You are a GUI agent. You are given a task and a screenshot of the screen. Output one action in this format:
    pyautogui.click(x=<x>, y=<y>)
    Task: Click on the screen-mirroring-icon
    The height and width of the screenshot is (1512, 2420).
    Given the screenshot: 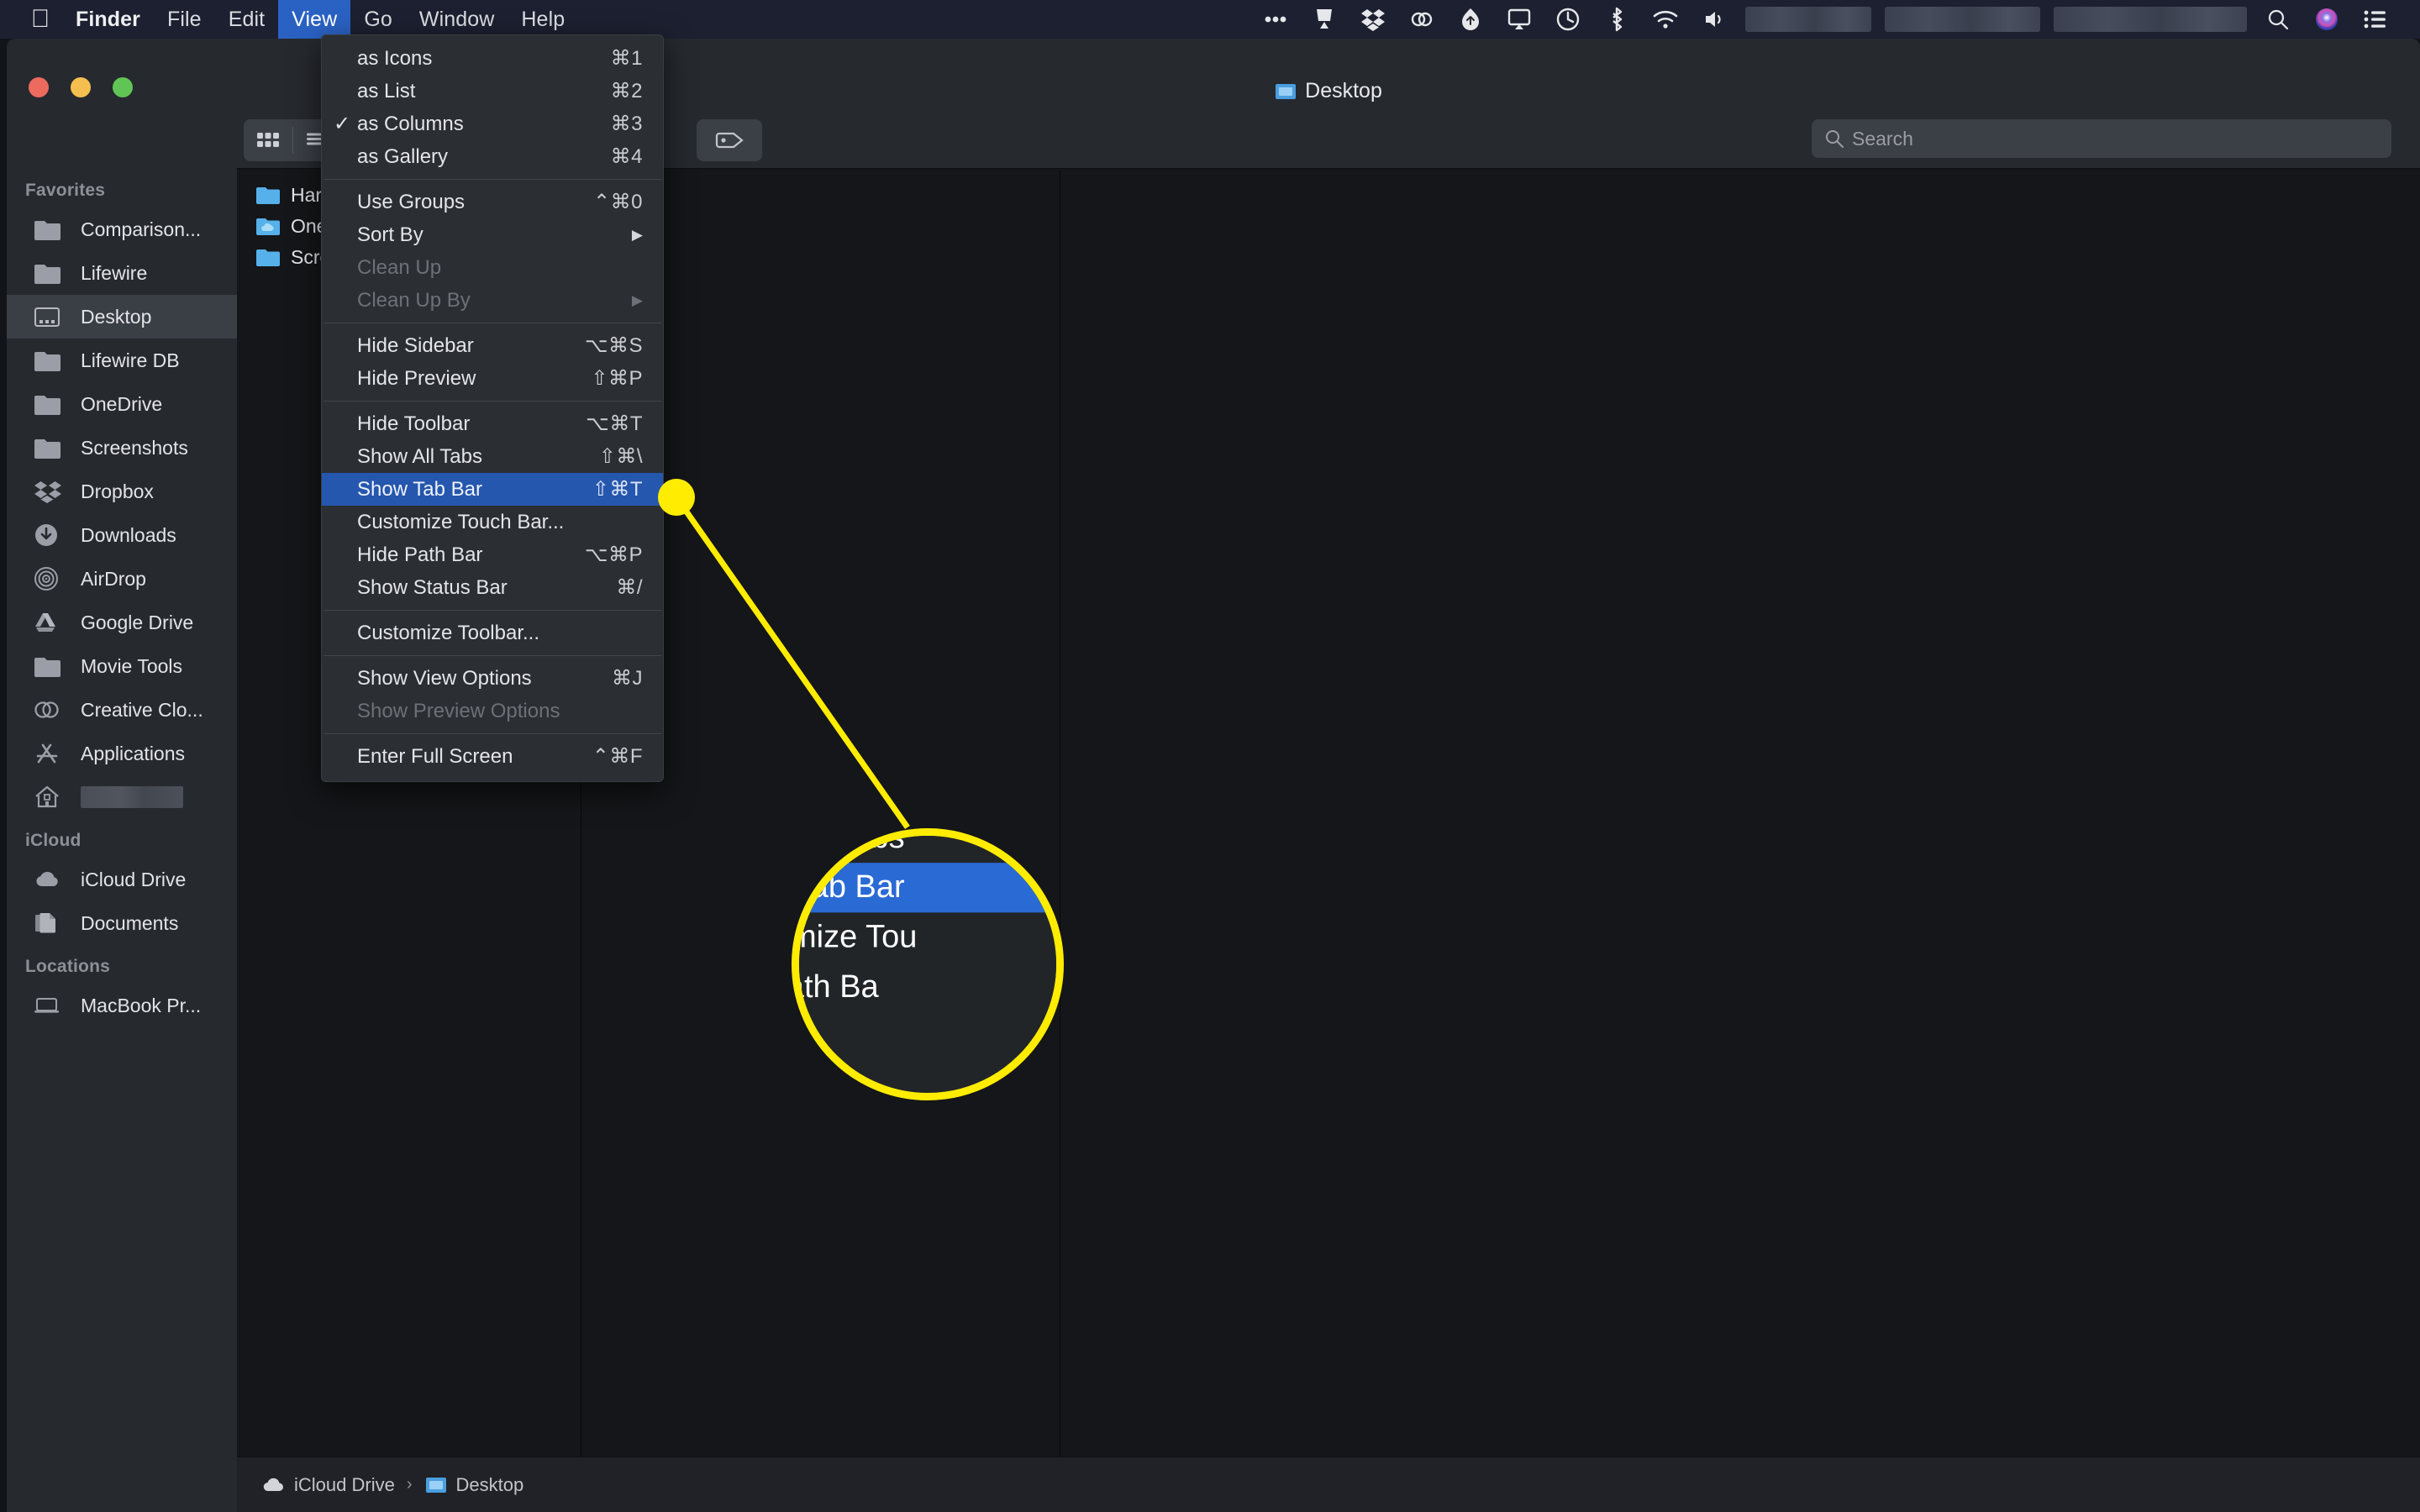 What is the action you would take?
    pyautogui.click(x=1519, y=19)
    